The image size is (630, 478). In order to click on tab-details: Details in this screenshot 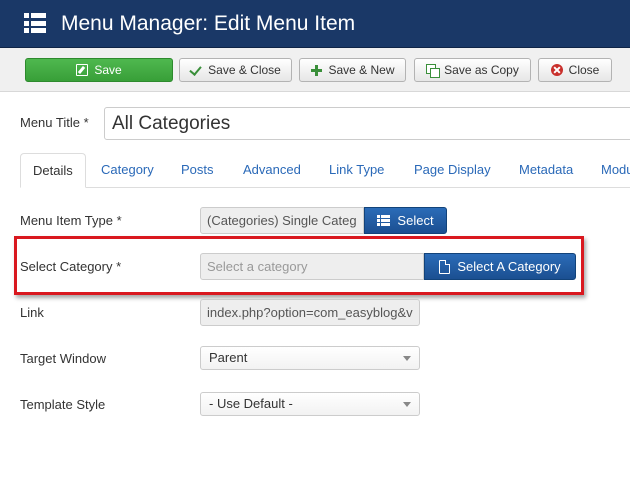, I will do `click(53, 170)`.